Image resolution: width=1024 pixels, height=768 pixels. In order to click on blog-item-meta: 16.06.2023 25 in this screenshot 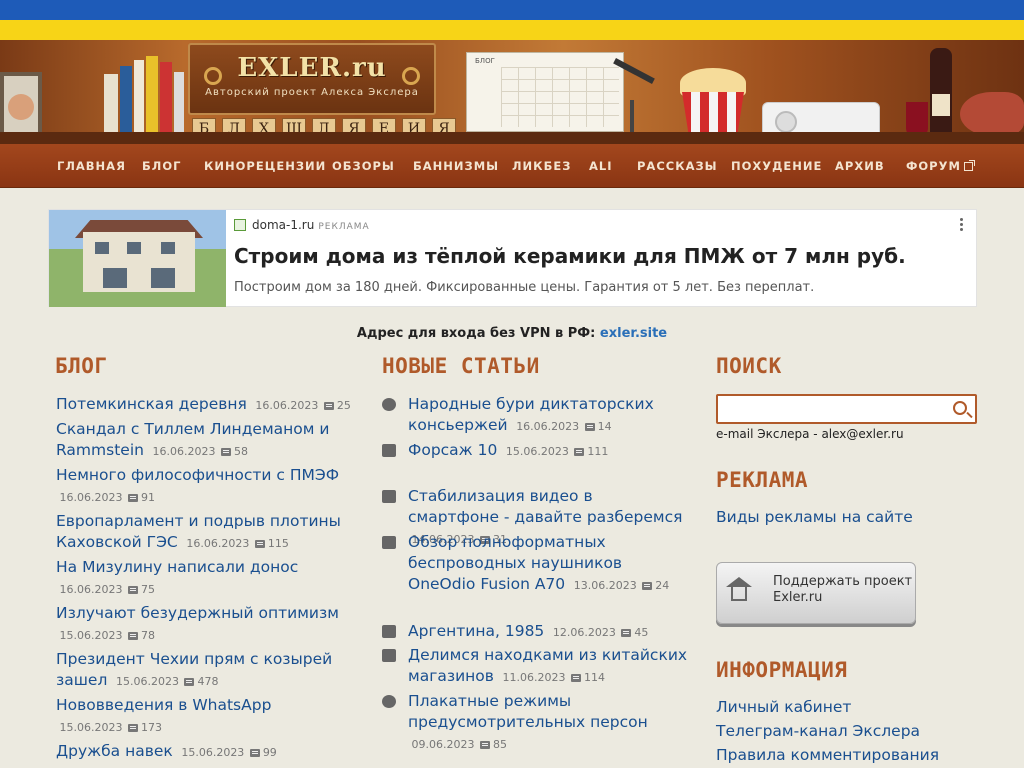, I will do `click(303, 405)`.